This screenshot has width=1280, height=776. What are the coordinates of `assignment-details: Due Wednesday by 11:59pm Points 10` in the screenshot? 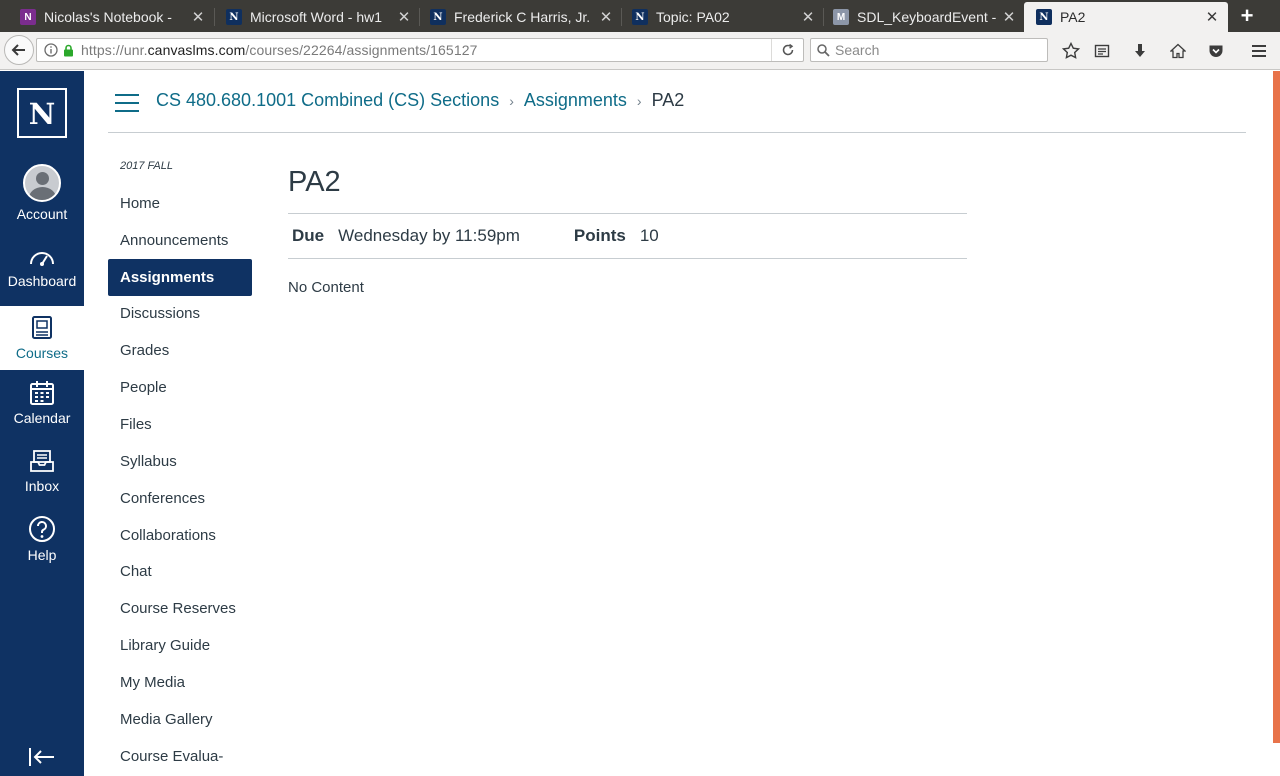 It's located at (627, 236).